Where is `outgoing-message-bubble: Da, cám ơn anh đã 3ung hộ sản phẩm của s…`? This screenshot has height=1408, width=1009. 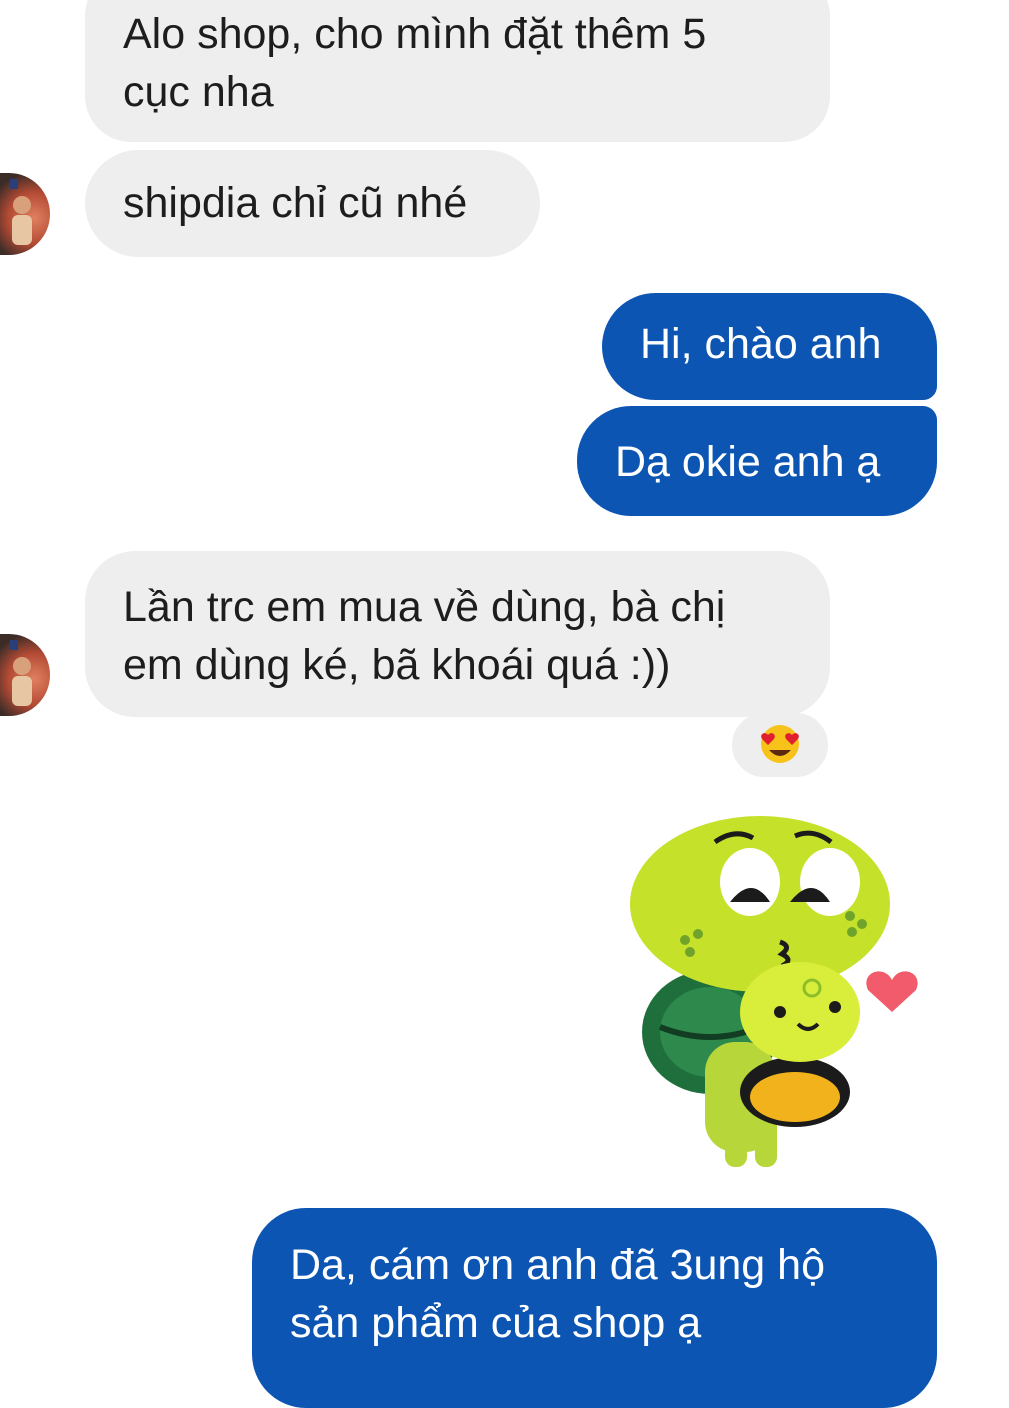 outgoing-message-bubble: Da, cám ơn anh đã 3ung hộ sản phẩm của s… is located at coordinates (594, 1308).